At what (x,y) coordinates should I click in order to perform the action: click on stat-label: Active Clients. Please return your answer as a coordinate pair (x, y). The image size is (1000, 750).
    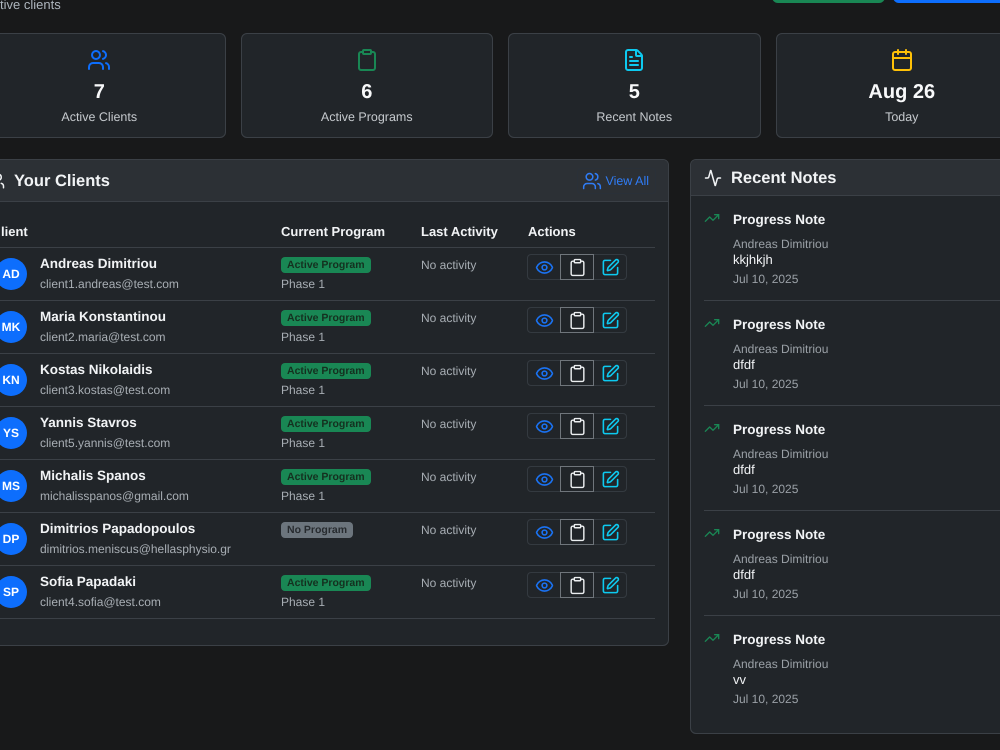
    Looking at the image, I should click on (99, 117).